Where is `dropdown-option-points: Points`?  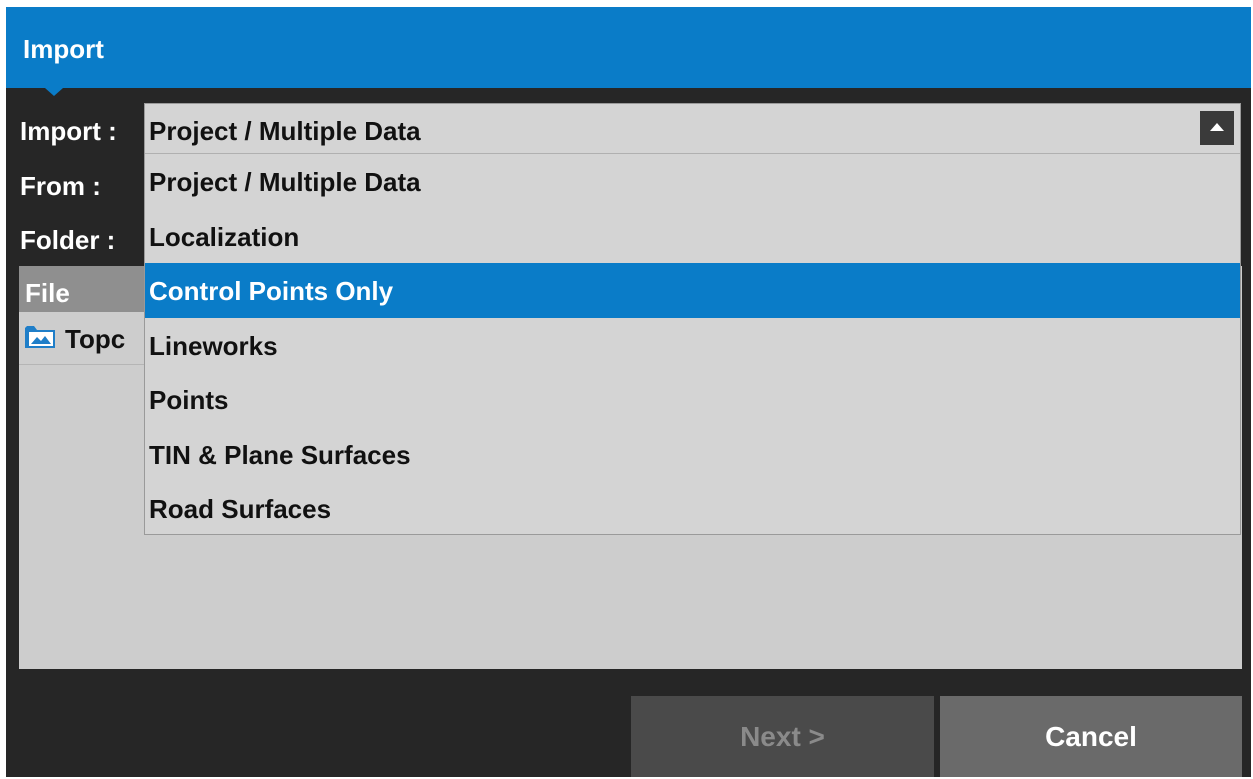
dropdown-option-points: Points is located at coordinates (692, 399).